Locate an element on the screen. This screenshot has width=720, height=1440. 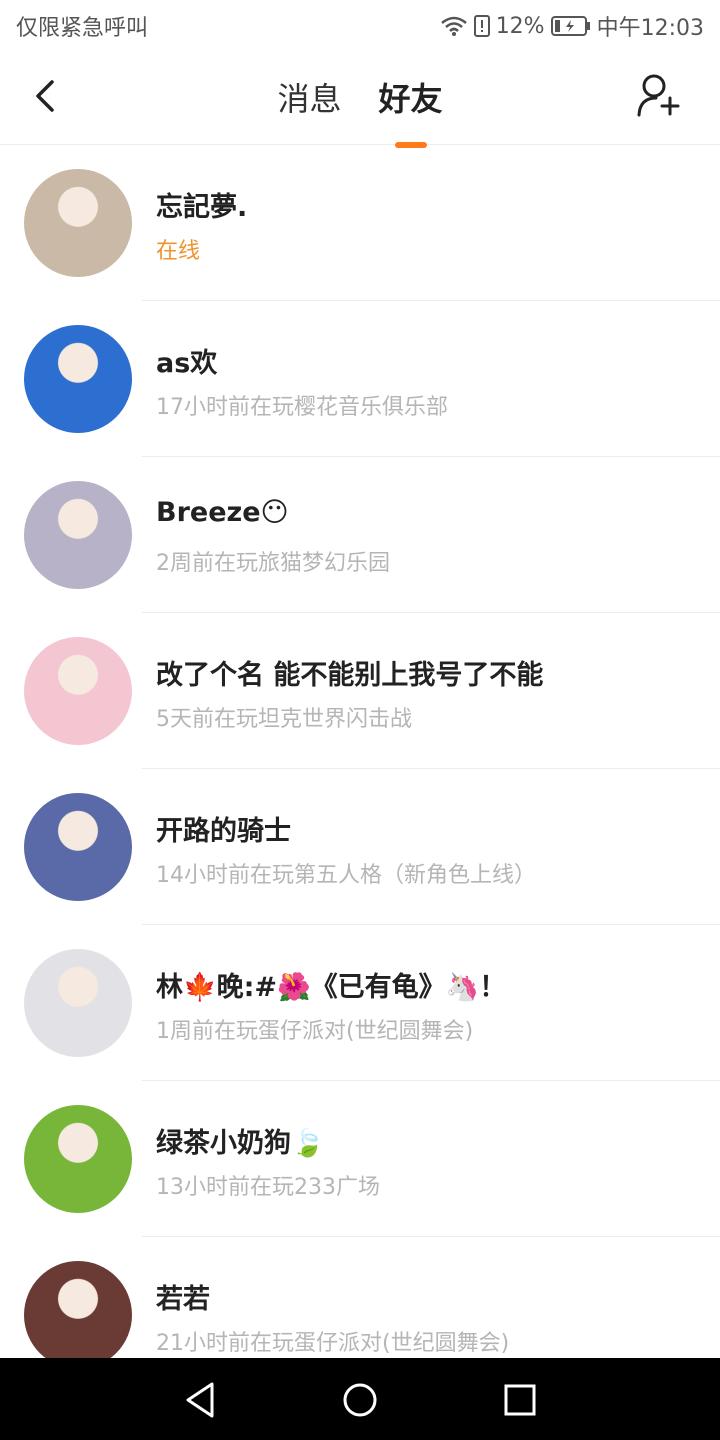
home-circle-icon is located at coordinates (360, 1400).